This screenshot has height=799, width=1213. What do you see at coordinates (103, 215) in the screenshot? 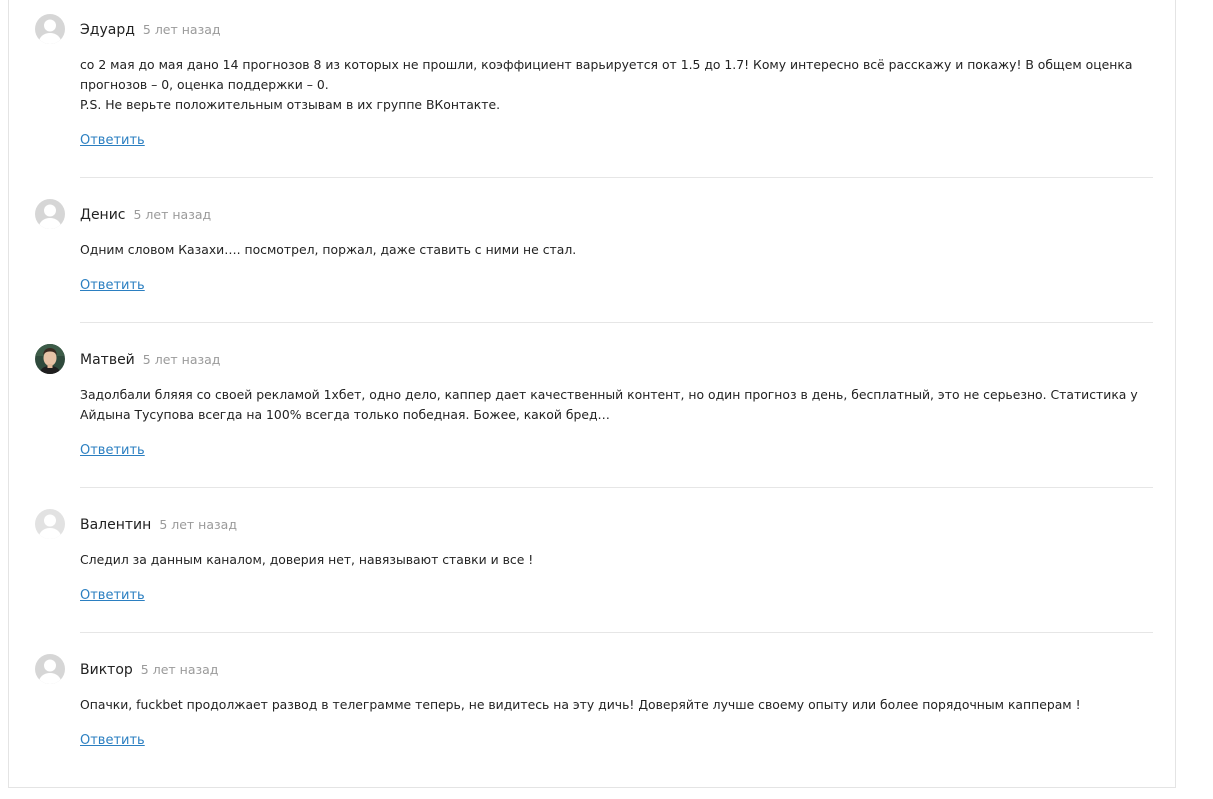
I see `comment-author: Денис` at bounding box center [103, 215].